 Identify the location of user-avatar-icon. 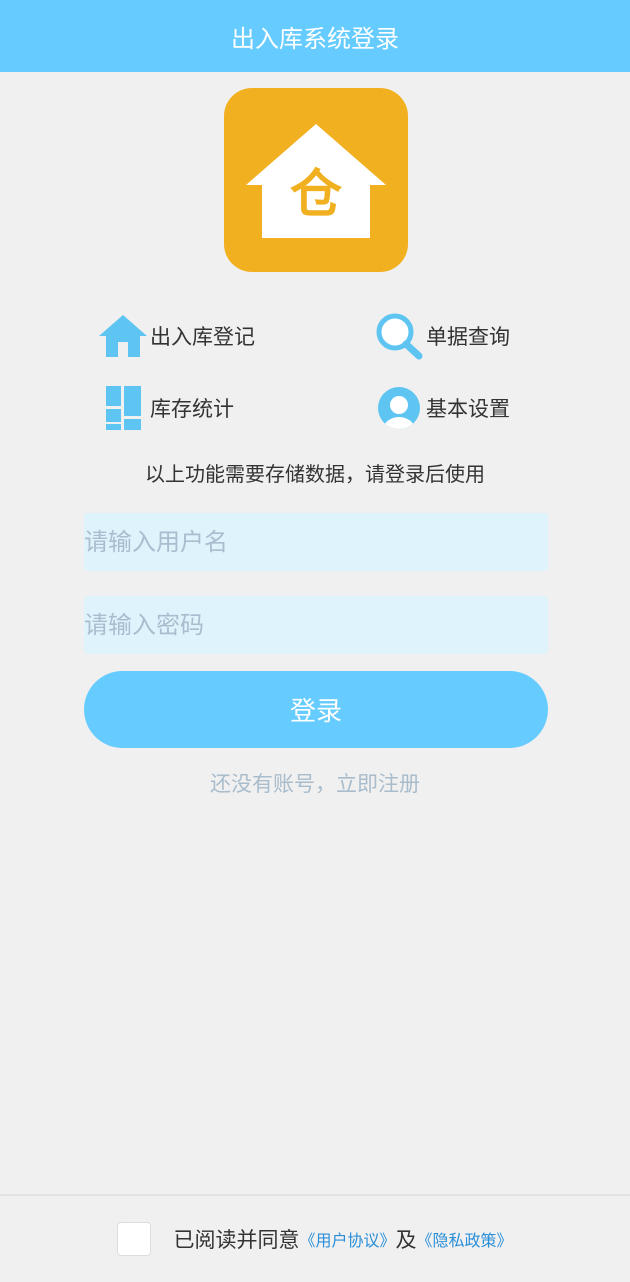
(399, 408).